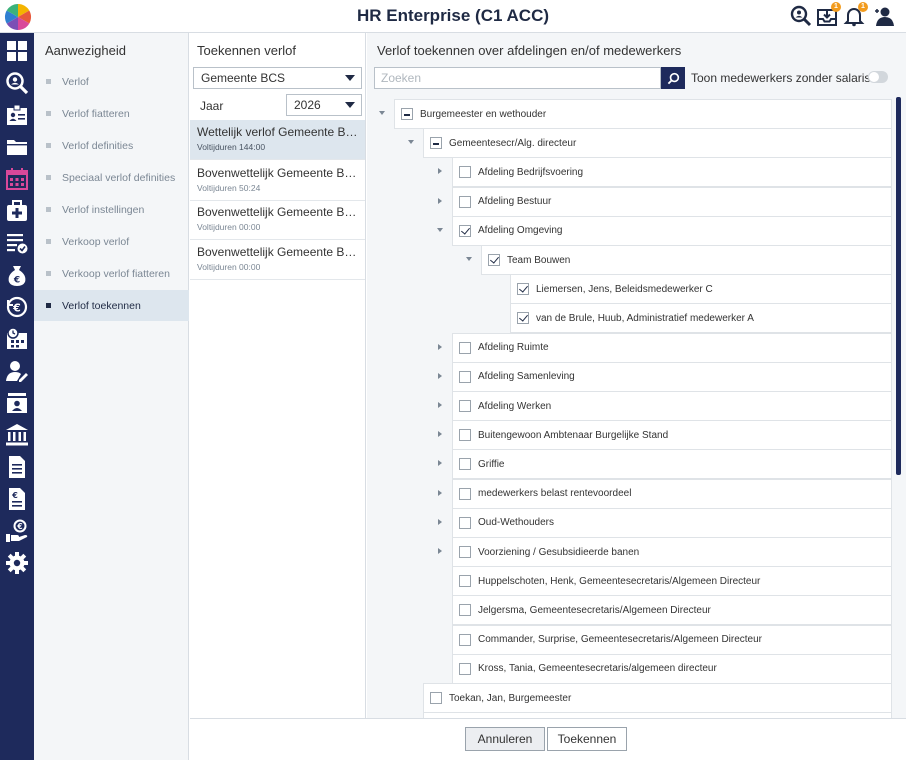  What do you see at coordinates (672, 347) in the screenshot?
I see `tree-node: Afdeling Ruimte` at bounding box center [672, 347].